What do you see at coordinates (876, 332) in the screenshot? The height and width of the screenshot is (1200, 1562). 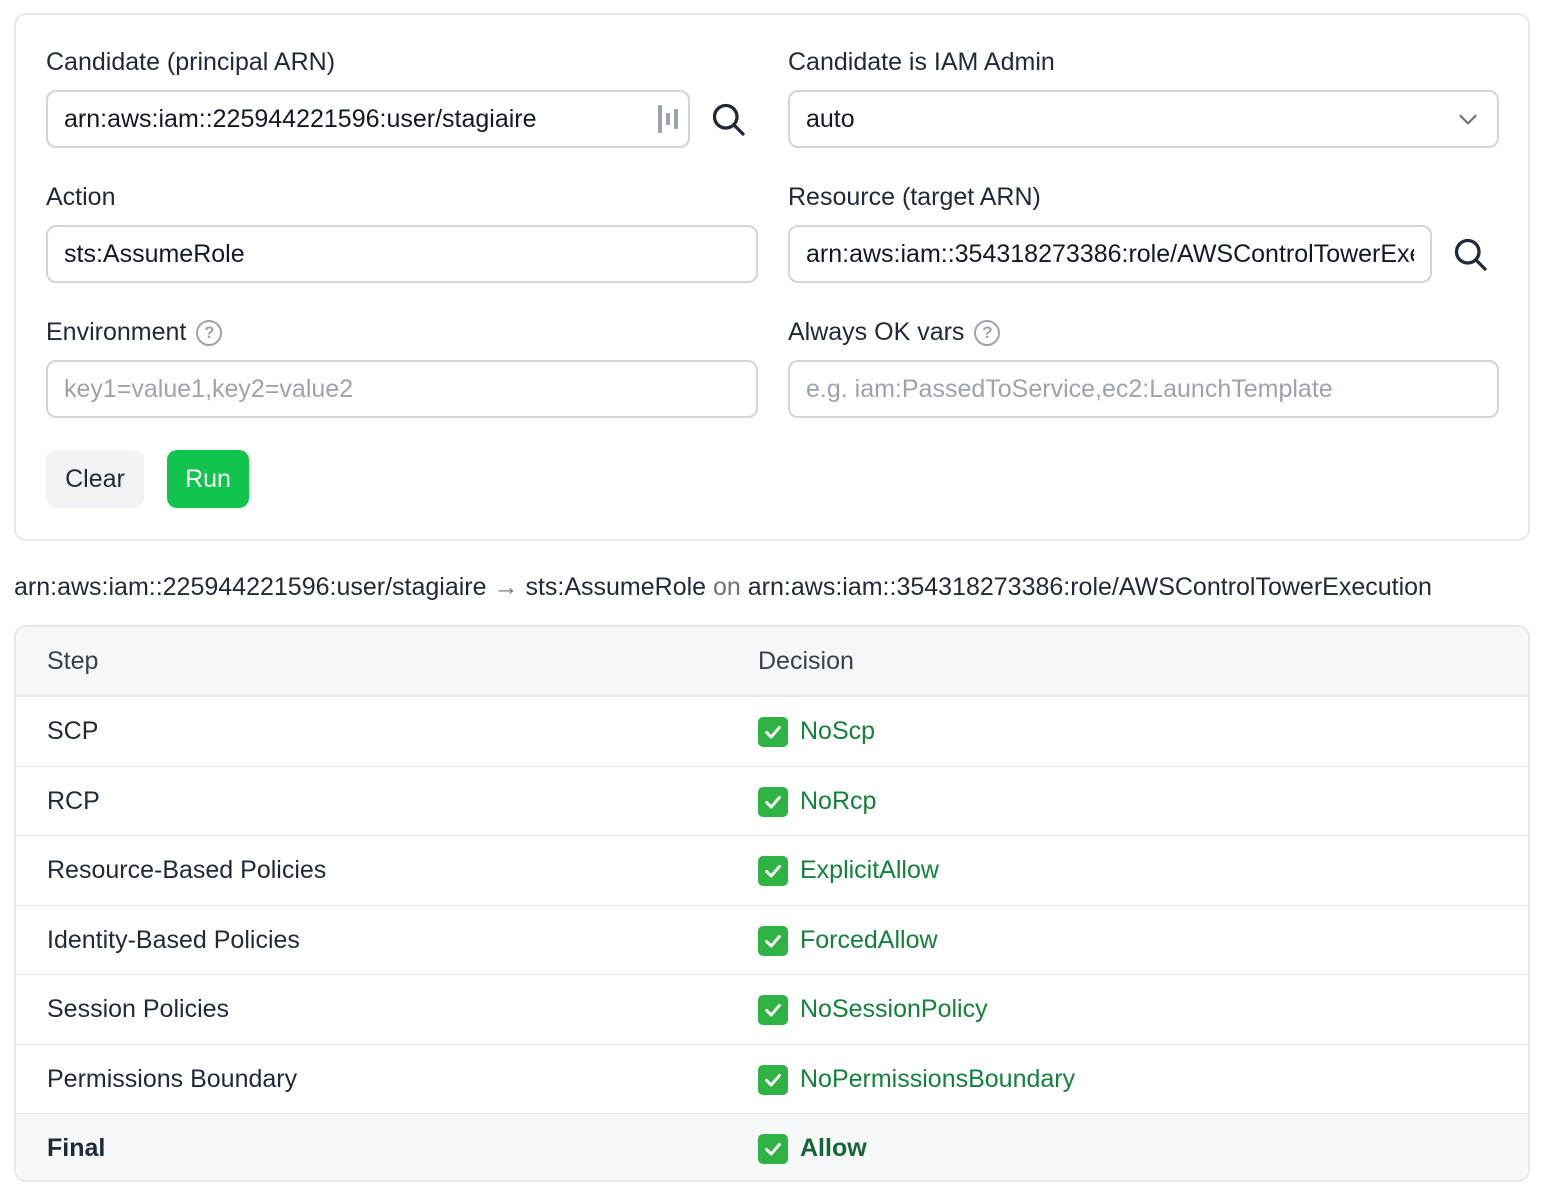 I see `always-ok-label-text: Always OK vars` at bounding box center [876, 332].